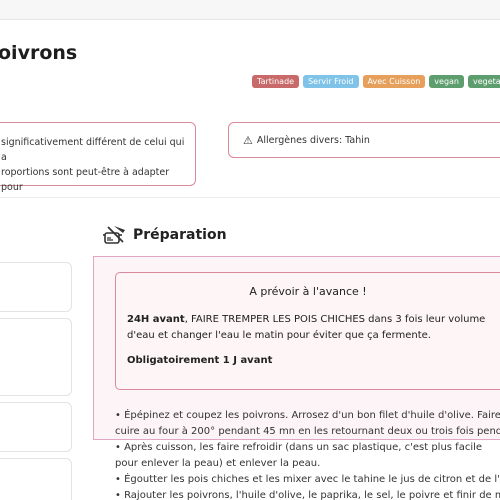 The image size is (500, 500). What do you see at coordinates (250, 10) in the screenshot?
I see `top-bar` at bounding box center [250, 10].